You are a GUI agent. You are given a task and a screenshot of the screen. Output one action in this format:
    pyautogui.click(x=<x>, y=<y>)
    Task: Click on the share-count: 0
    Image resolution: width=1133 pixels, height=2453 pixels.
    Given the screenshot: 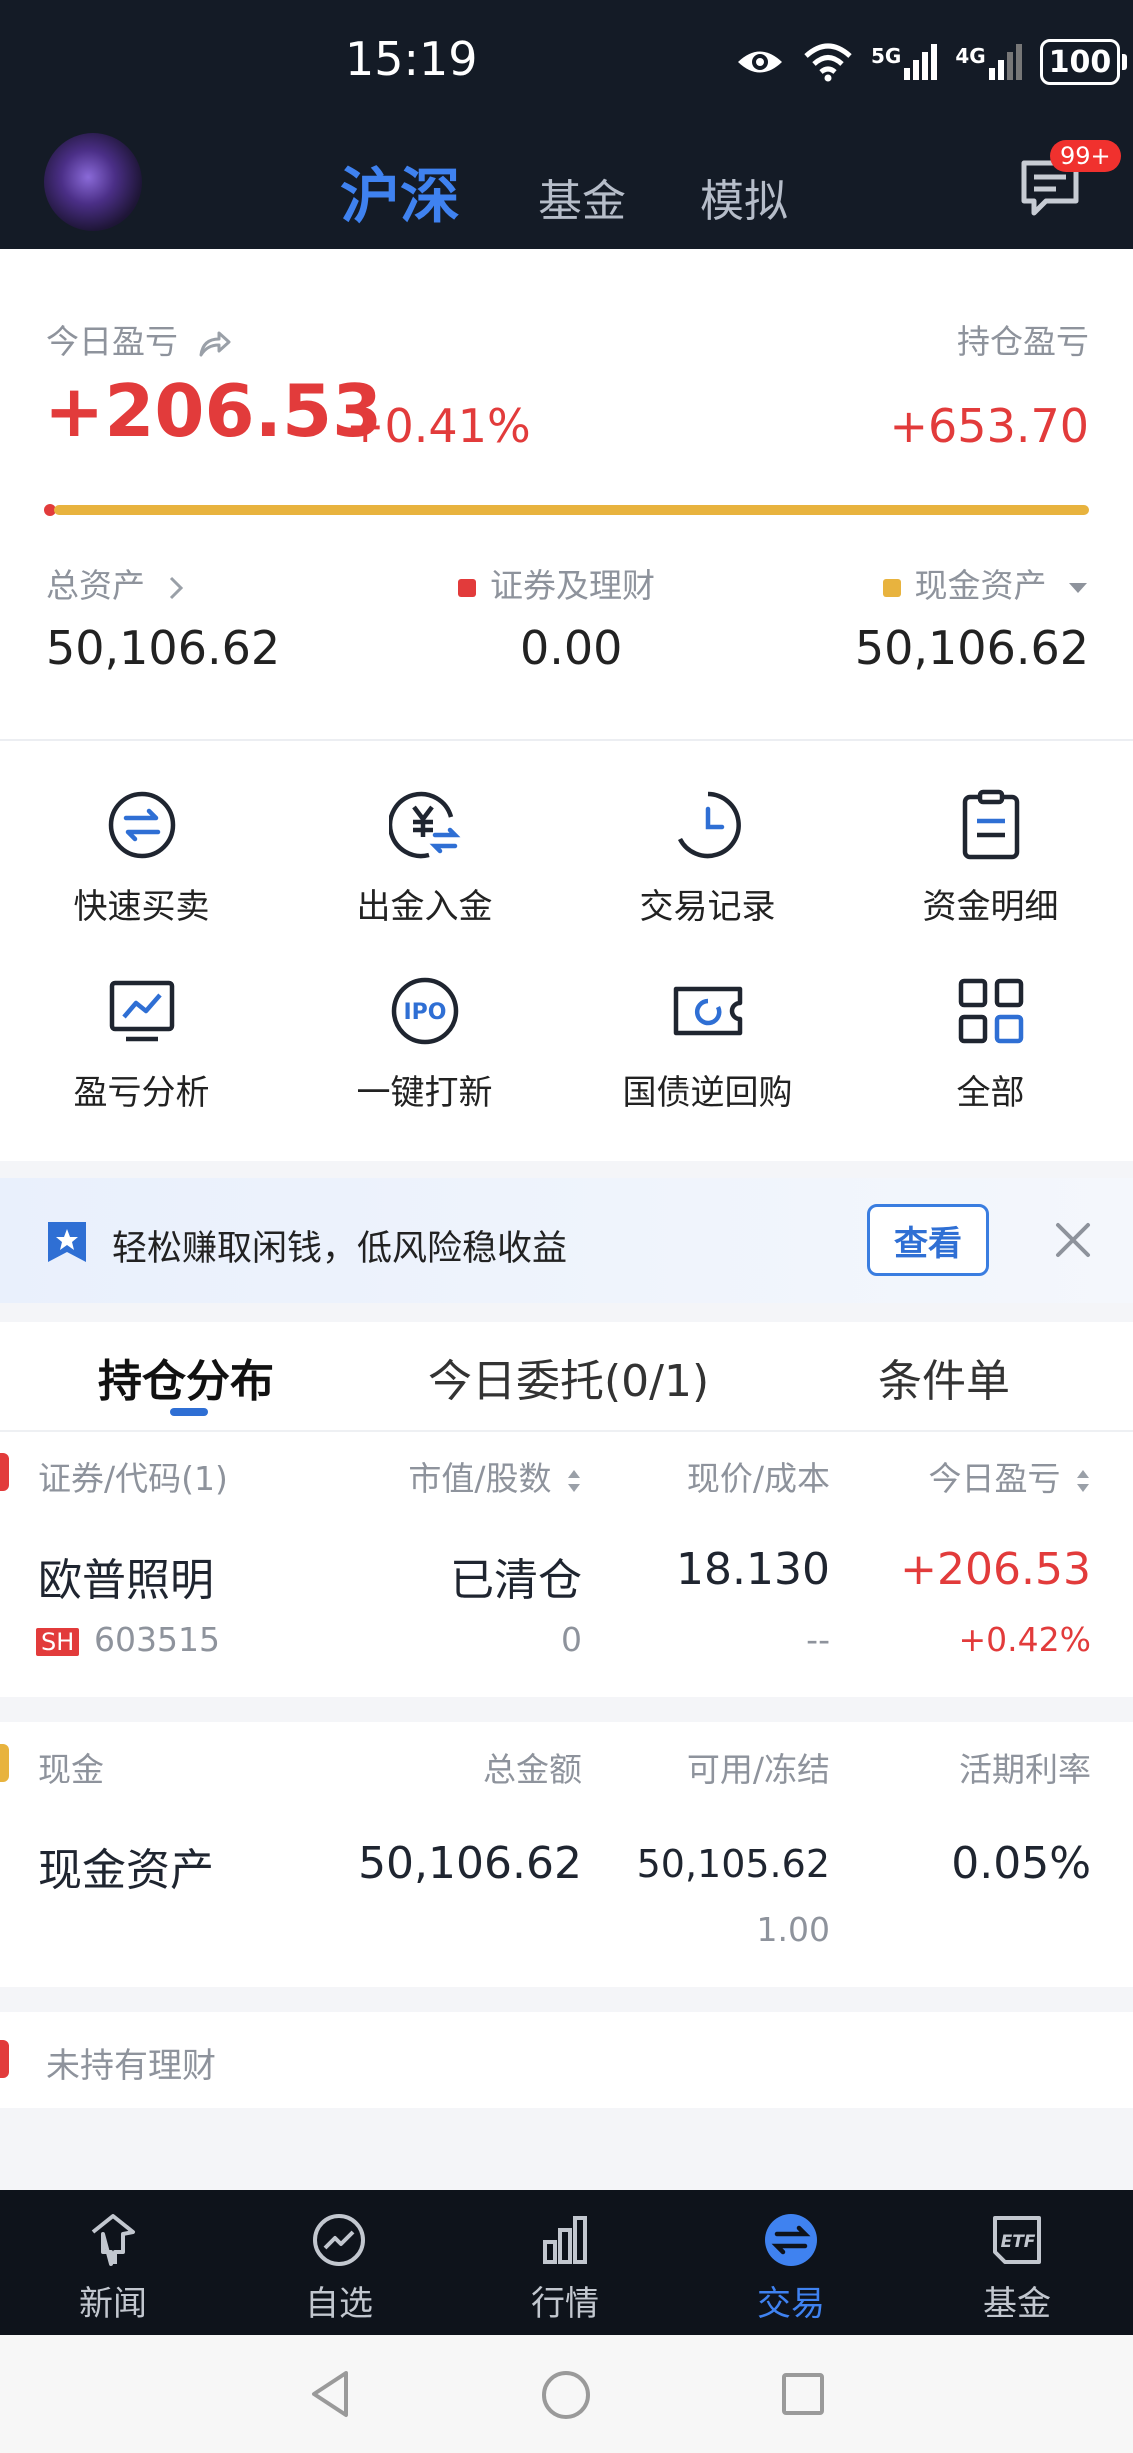 What is the action you would take?
    pyautogui.click(x=571, y=1639)
    